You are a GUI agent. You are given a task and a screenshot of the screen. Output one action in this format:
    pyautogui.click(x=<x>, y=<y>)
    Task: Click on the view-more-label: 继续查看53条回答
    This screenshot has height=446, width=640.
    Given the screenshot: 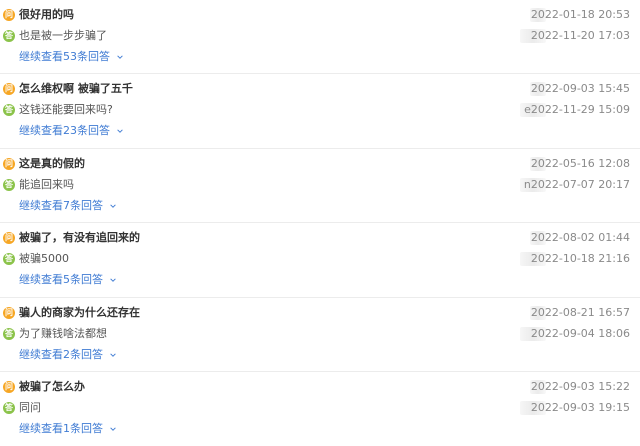 What is the action you would take?
    pyautogui.click(x=64, y=56)
    